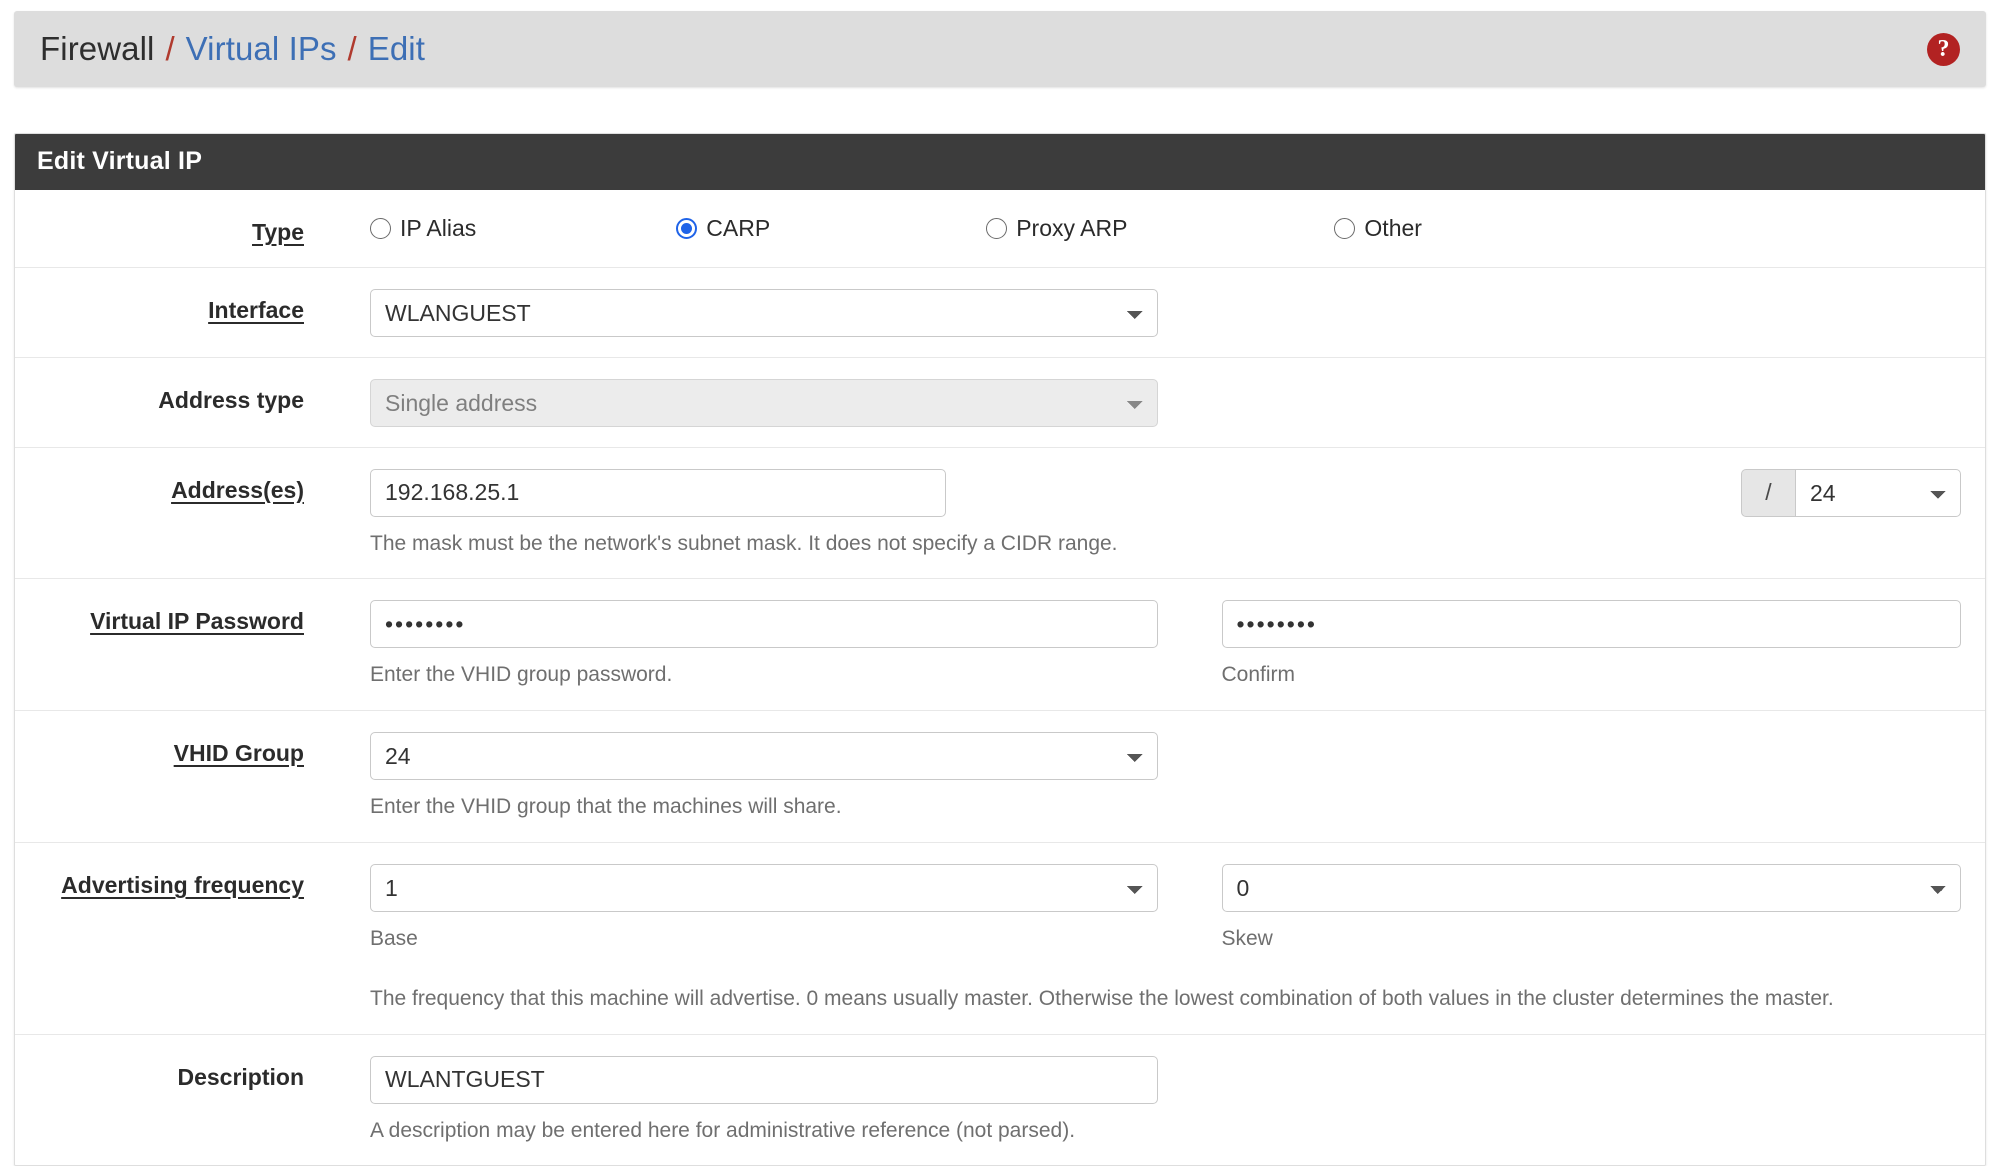 This screenshot has height=1166, width=2000. What do you see at coordinates (97, 48) in the screenshot?
I see `breadcrumb-item-firewall: Firewall` at bounding box center [97, 48].